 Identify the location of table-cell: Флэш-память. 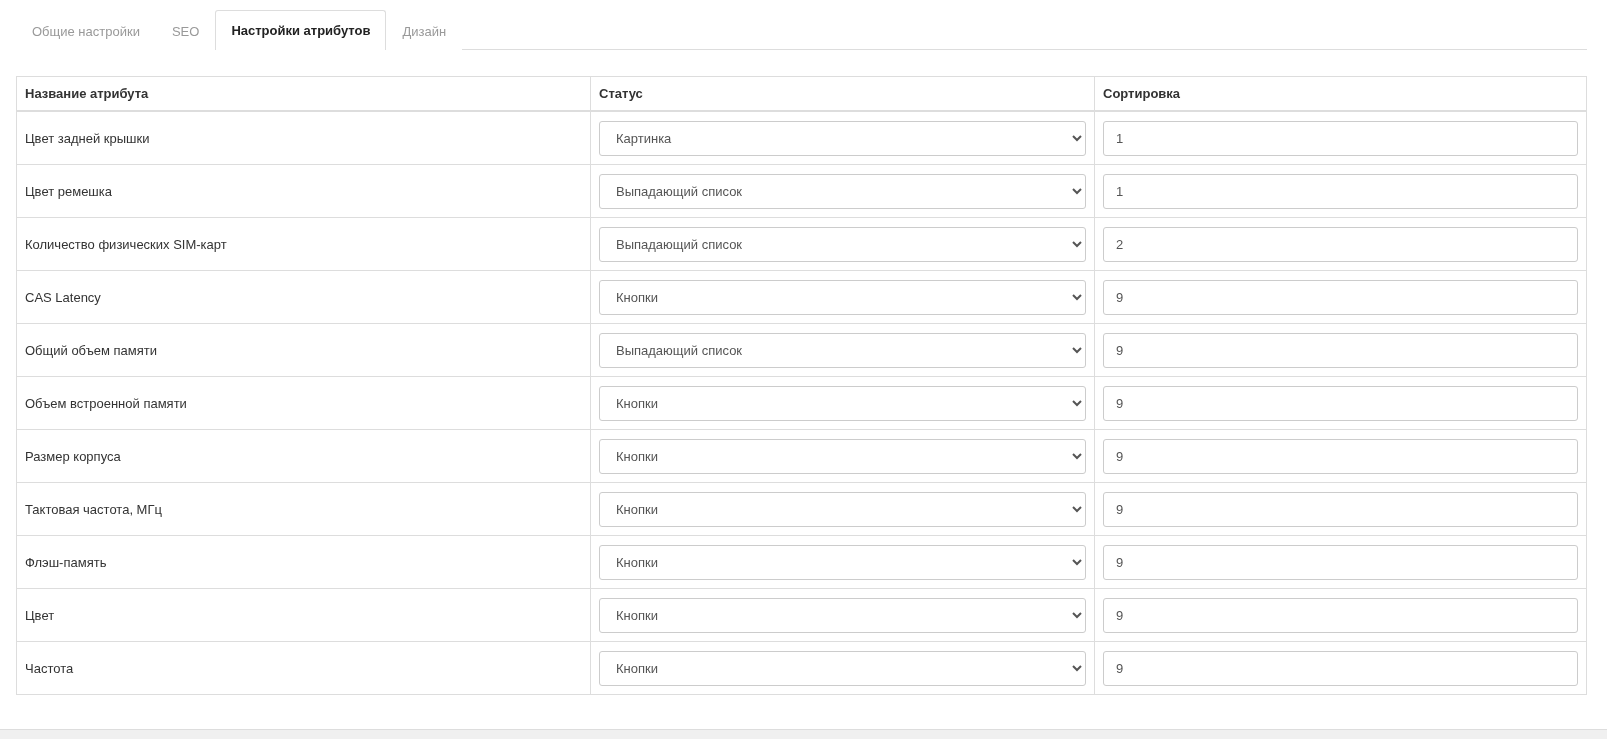
(303, 562).